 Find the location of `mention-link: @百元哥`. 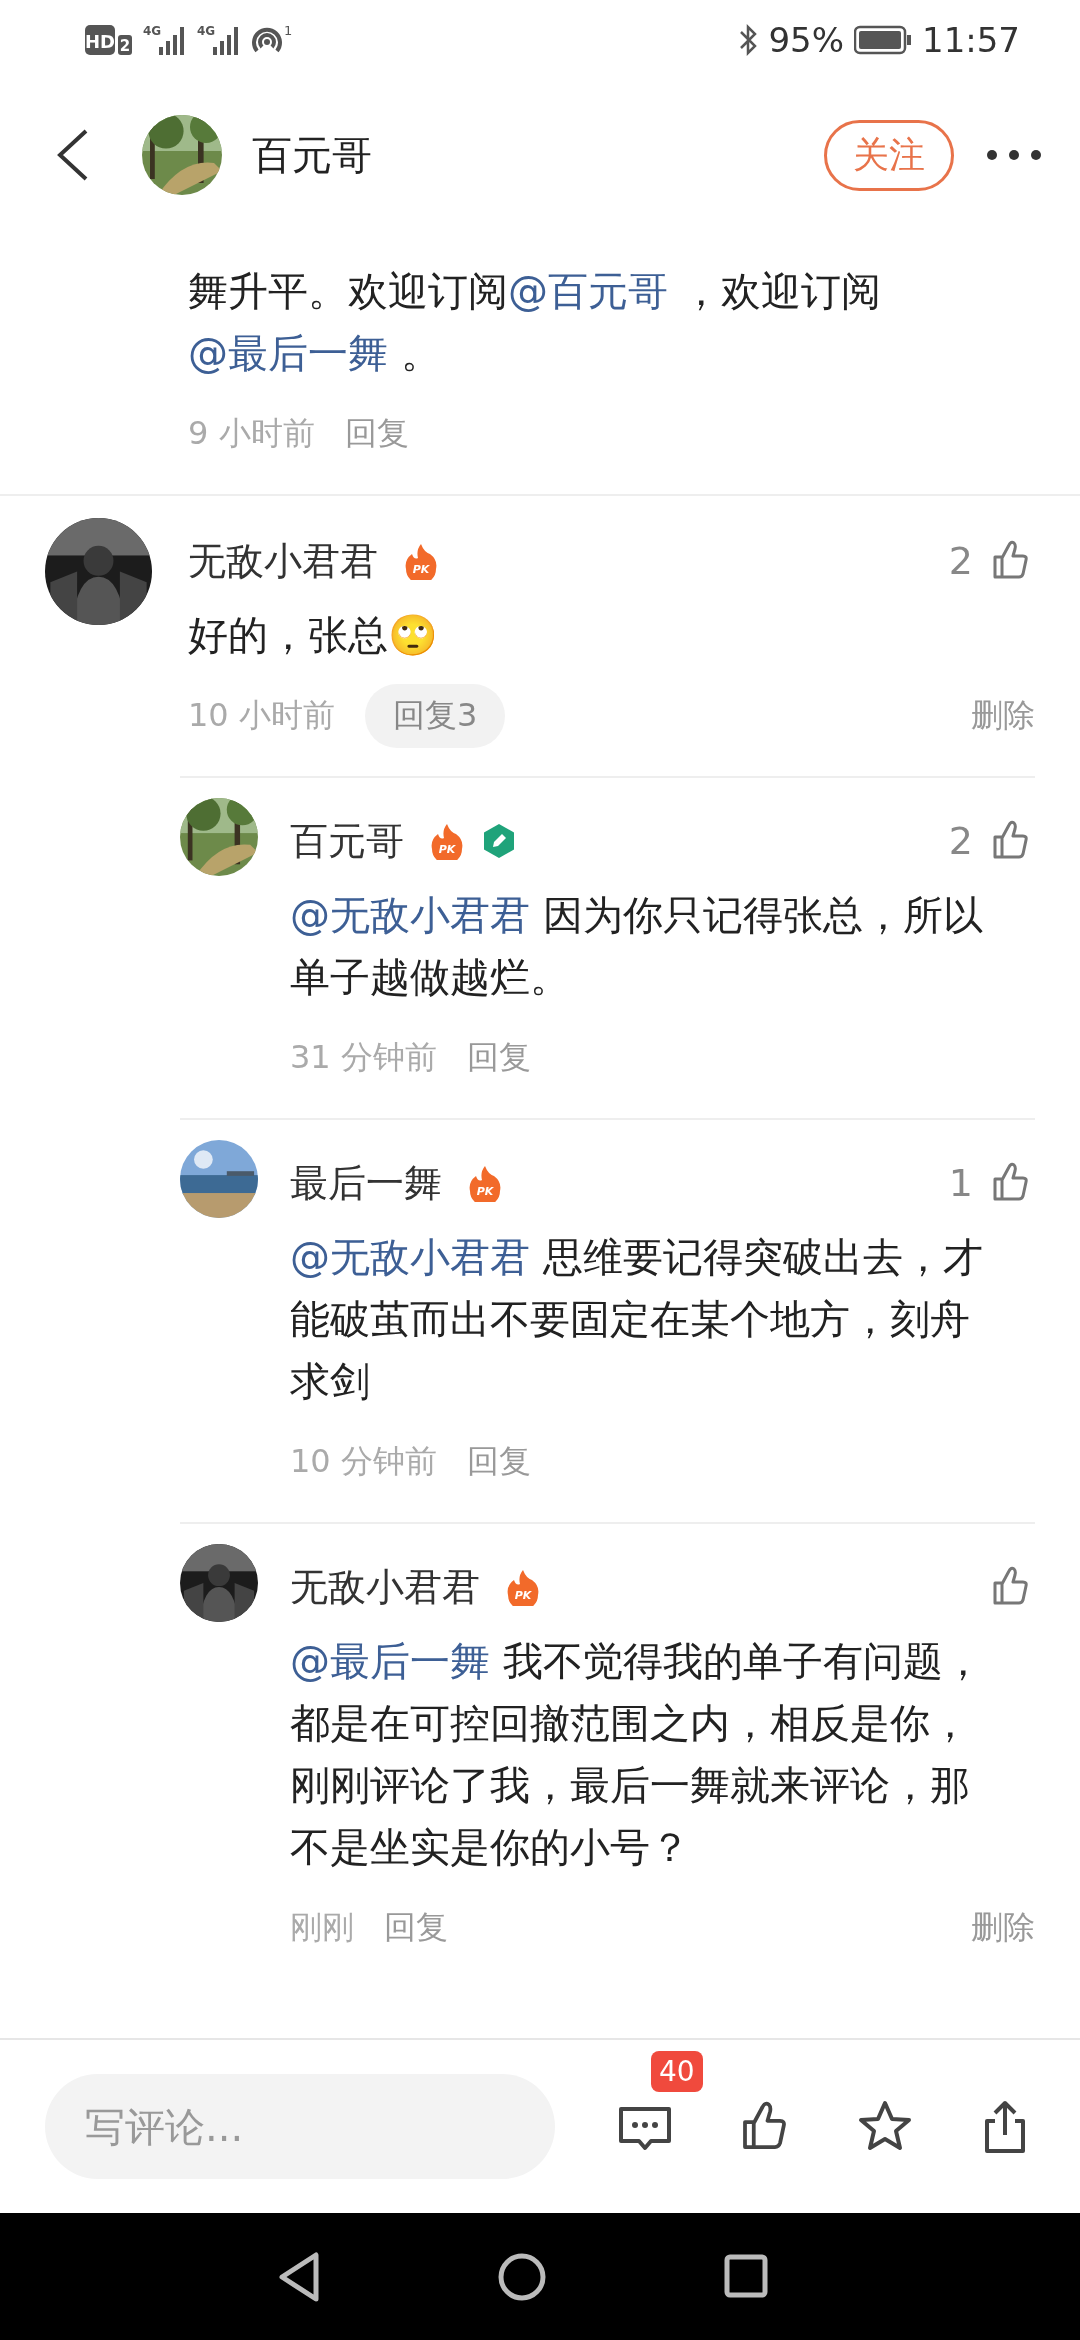

mention-link: @百元哥 is located at coordinates (588, 291).